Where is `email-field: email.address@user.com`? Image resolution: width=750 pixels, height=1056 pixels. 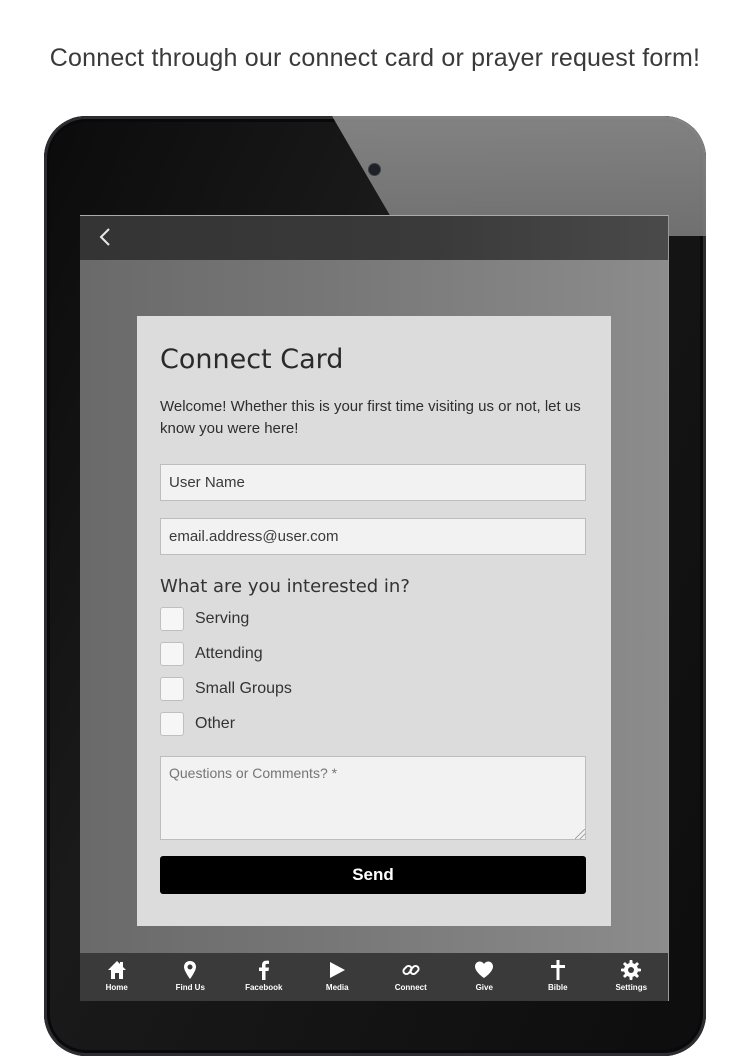 email-field: email.address@user.com is located at coordinates (373, 536).